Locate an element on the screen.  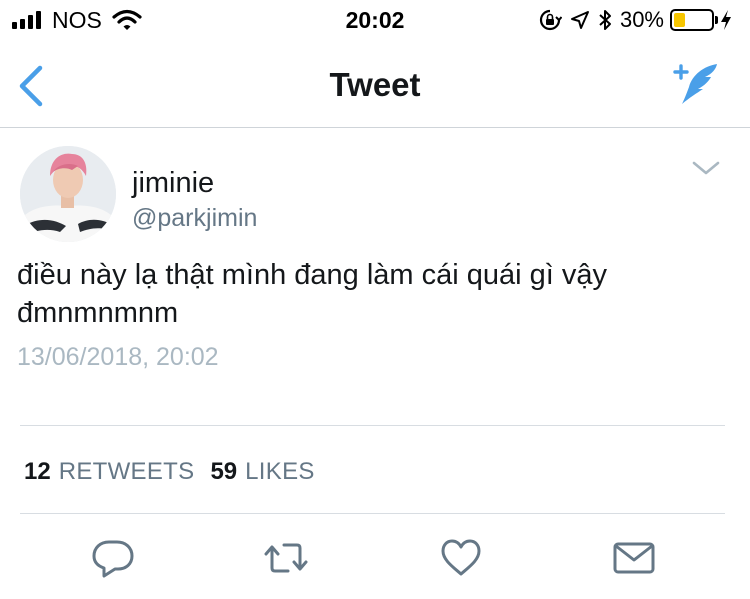
tweet-author-handle: @parkjimin is located at coordinates (194, 218).